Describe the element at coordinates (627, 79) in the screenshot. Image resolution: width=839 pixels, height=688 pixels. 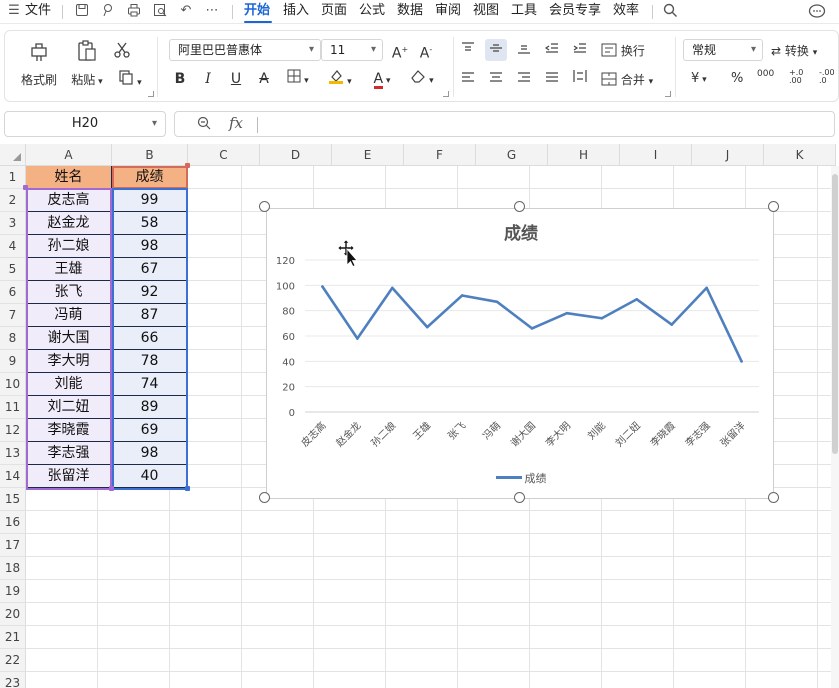
I see `merge-button: 合并 ▾` at that location.